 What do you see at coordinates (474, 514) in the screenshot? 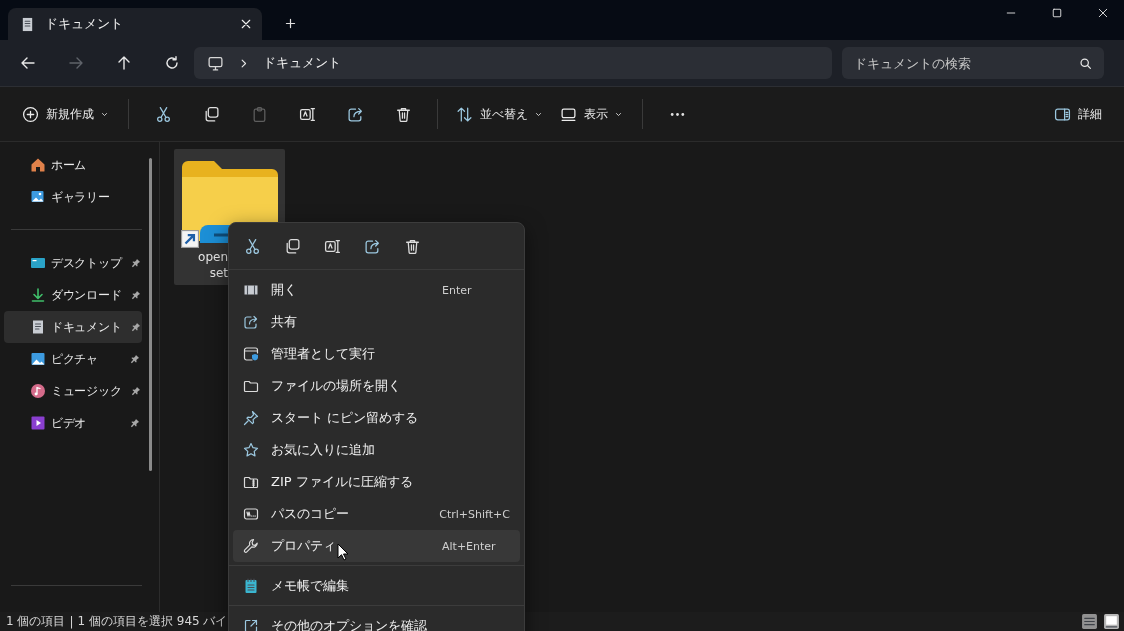
I see `keyboard-shortcut: Ctrl+Shift+C` at bounding box center [474, 514].